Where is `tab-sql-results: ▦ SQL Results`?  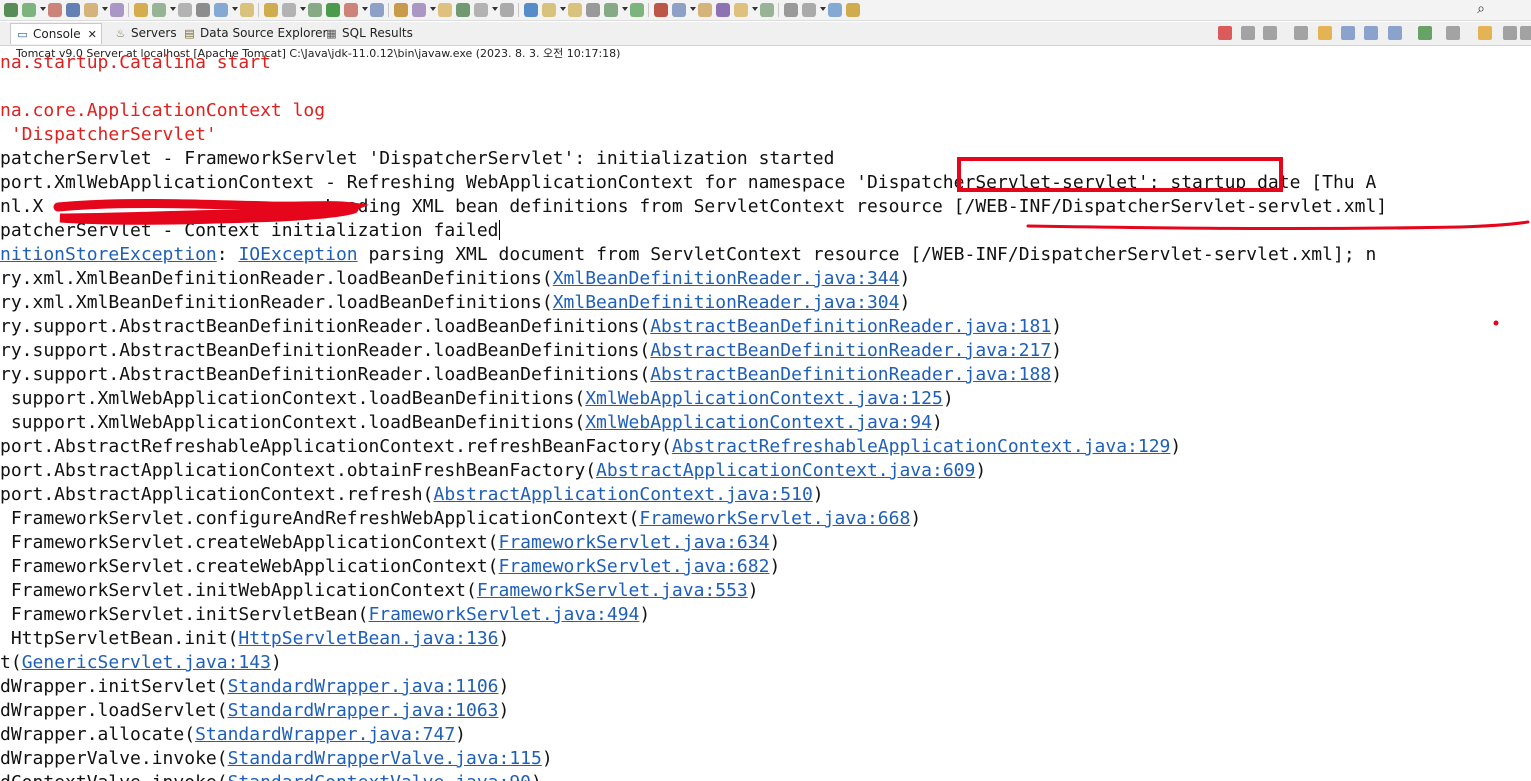
tab-sql-results: ▦ SQL Results is located at coordinates (369, 33).